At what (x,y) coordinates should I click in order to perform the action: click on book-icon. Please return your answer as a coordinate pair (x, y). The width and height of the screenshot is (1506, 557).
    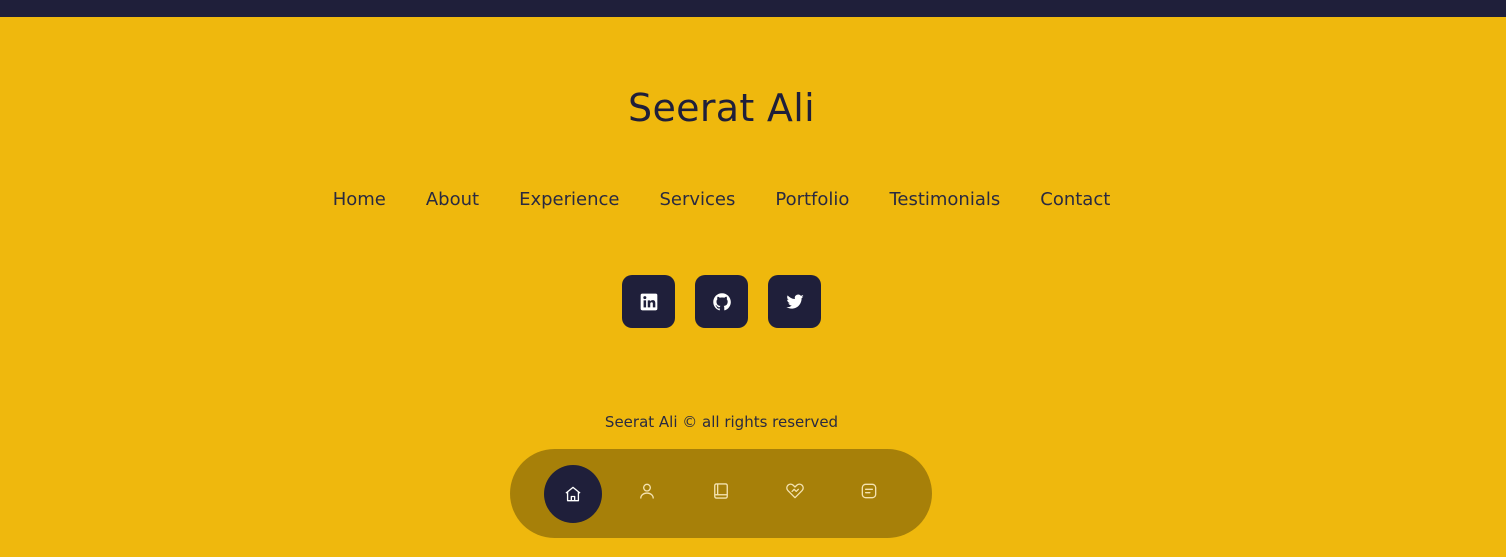
    Looking at the image, I should click on (721, 491).